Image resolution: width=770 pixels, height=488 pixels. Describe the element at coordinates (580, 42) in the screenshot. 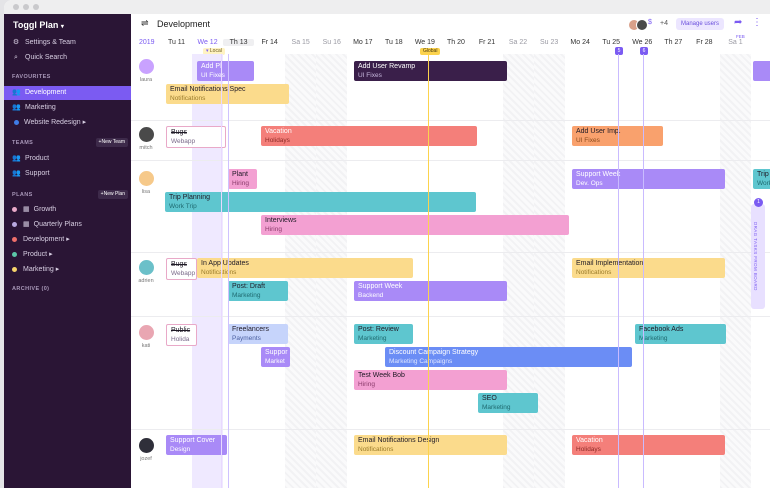

I see `day-label: Mo 24` at that location.